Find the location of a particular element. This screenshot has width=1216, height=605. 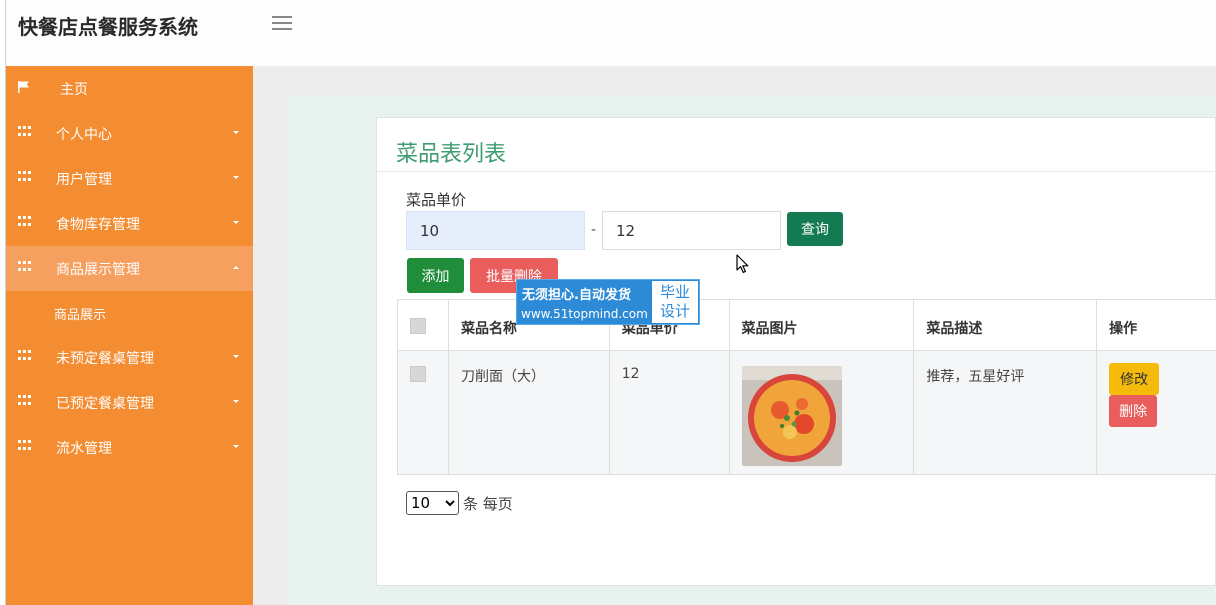

watermark-banner: 无须担心.自动发货 www.51topmind.com 毕业 设计 is located at coordinates (608, 302).